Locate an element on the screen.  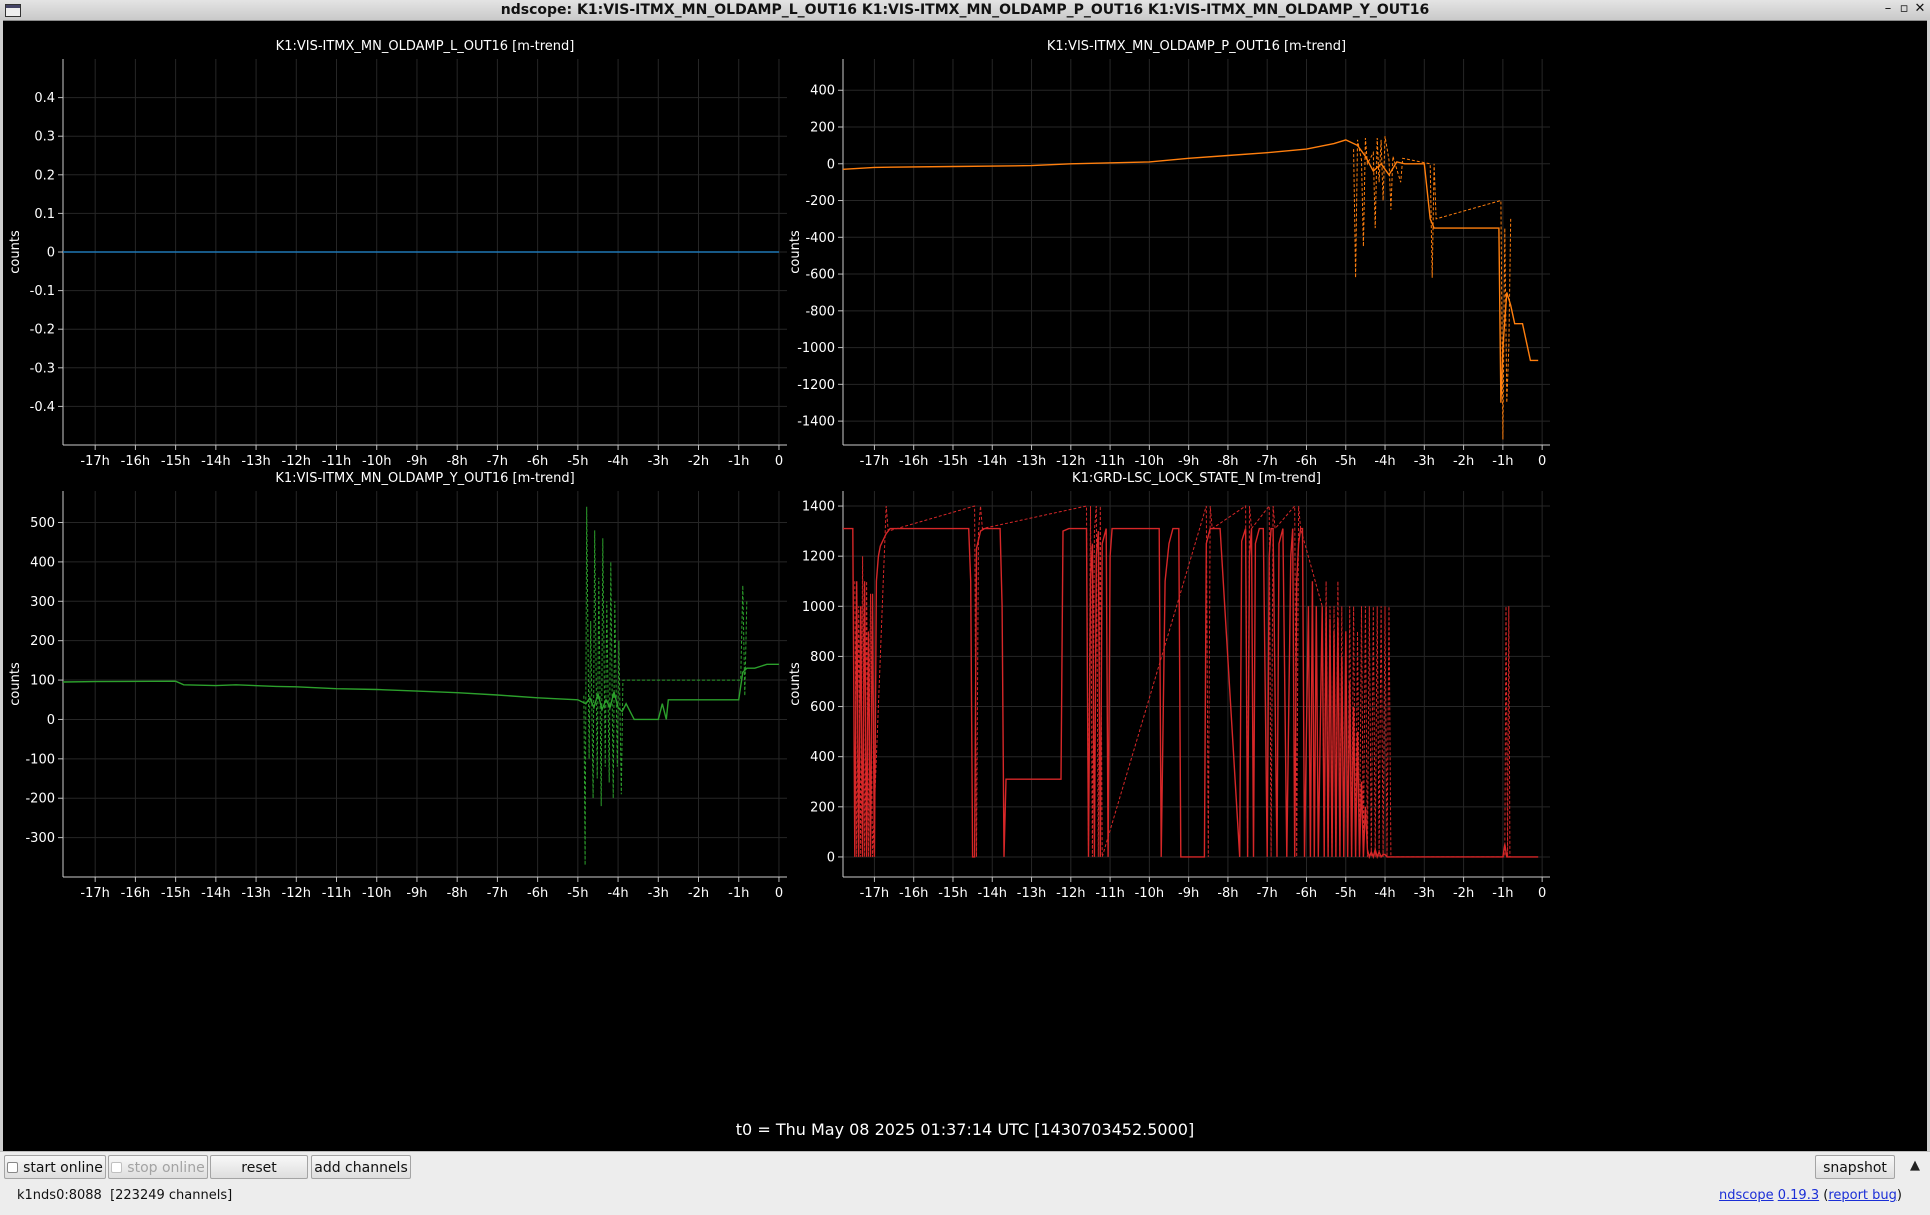
y-tick-label: 100 is located at coordinates (42, 681).